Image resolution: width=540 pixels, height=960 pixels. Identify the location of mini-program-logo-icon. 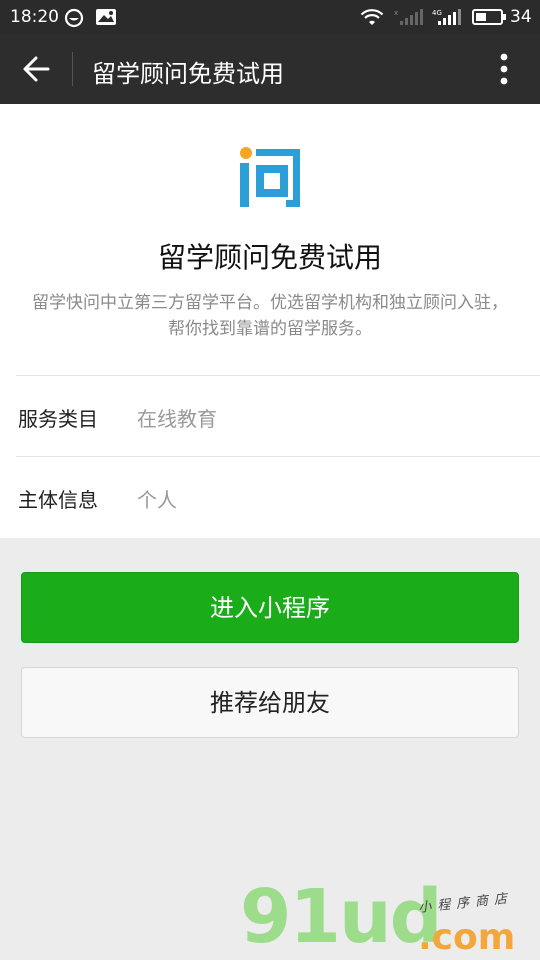
(270, 177).